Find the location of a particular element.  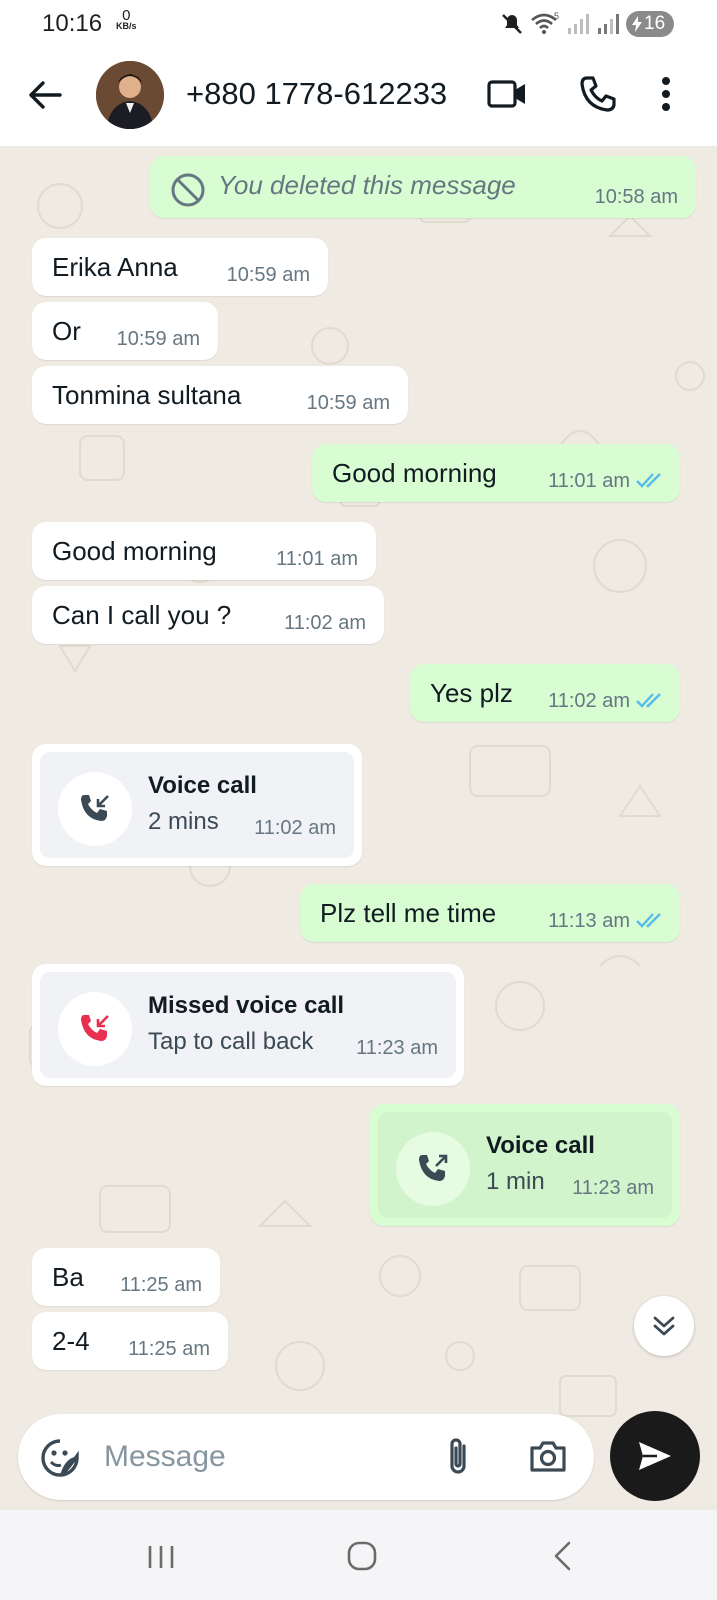

call-card: Voice call 2 mins 11:02 am is located at coordinates (197, 805).